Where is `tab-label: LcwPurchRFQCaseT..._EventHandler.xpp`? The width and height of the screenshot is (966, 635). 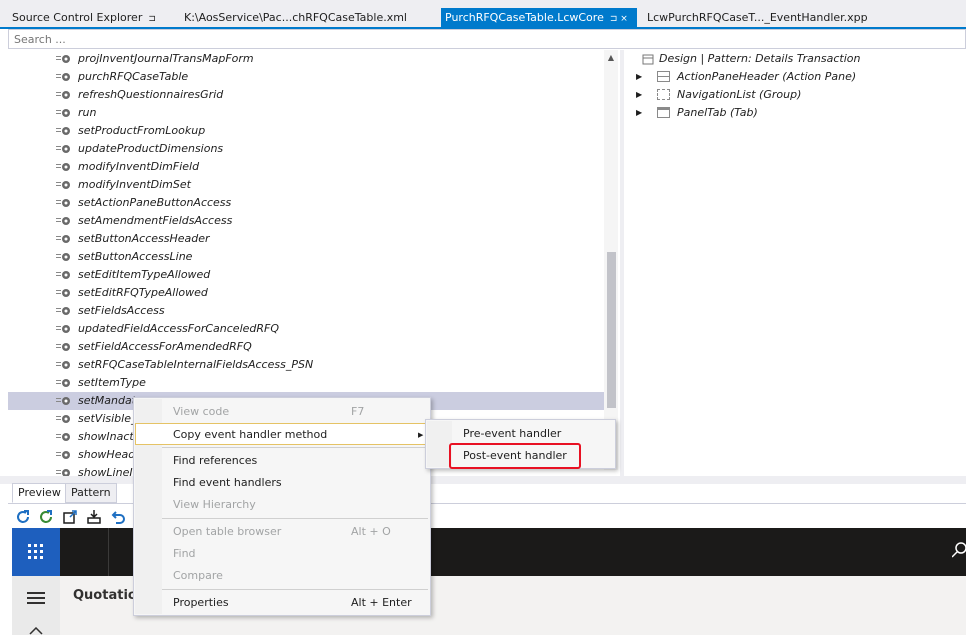 tab-label: LcwPurchRFQCaseT..._EventHandler.xpp is located at coordinates (757, 17).